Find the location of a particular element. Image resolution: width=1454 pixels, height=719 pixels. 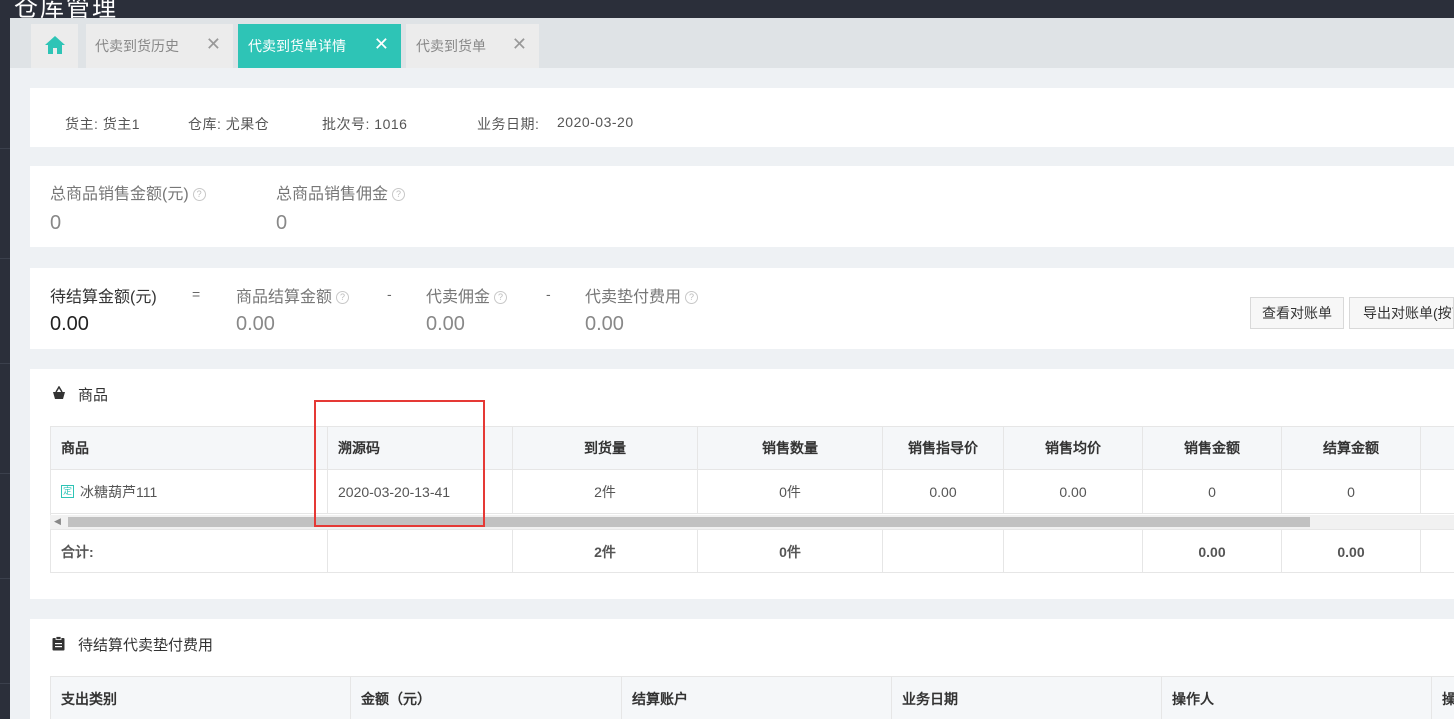

horizontal-scrollbar: ◀ is located at coordinates (752, 522).